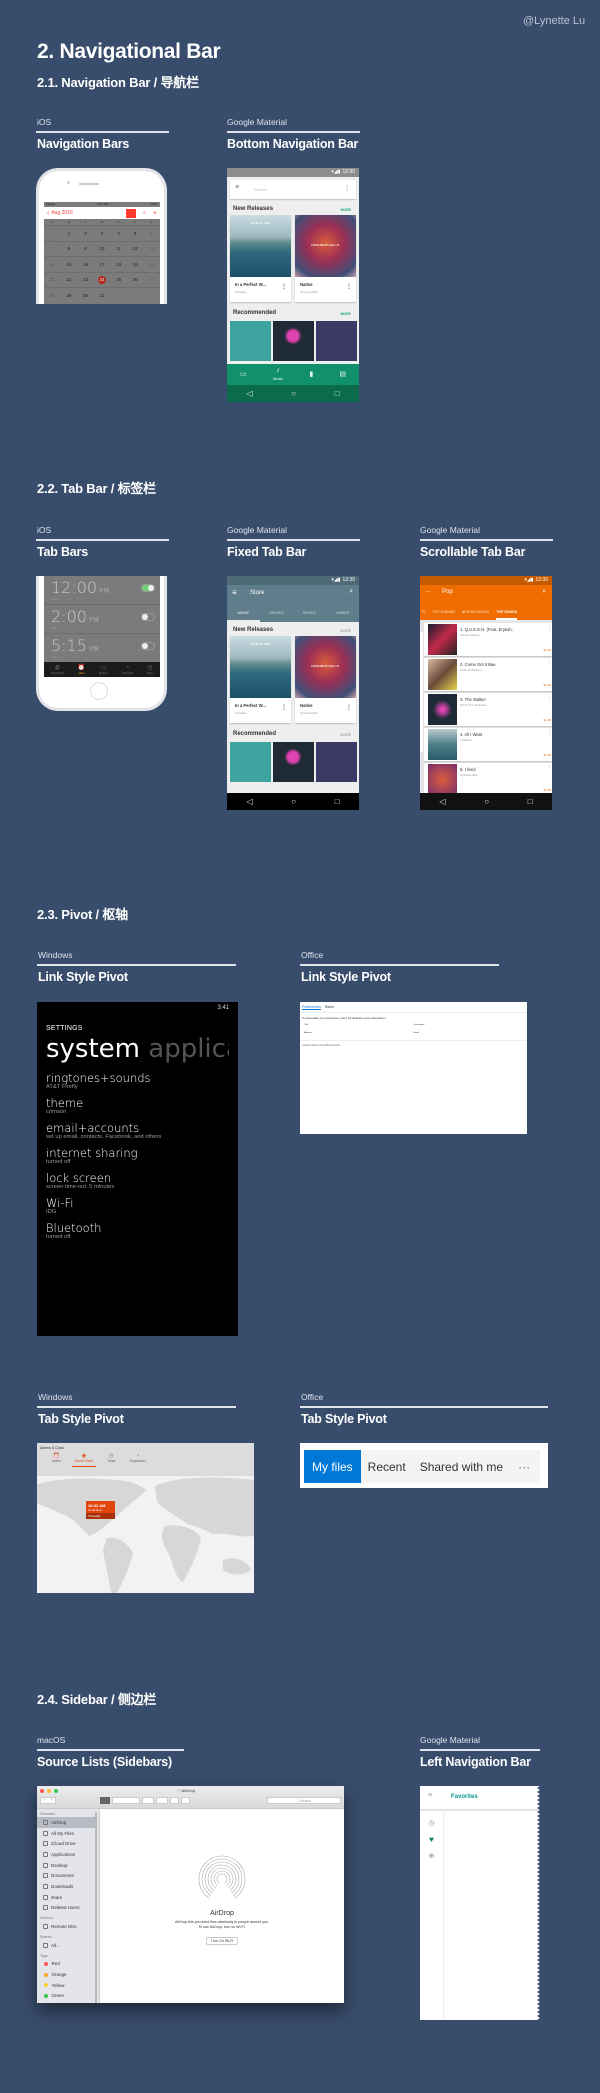 The image size is (600, 2093). I want to click on tab-my-files: My files, so click(332, 1466).